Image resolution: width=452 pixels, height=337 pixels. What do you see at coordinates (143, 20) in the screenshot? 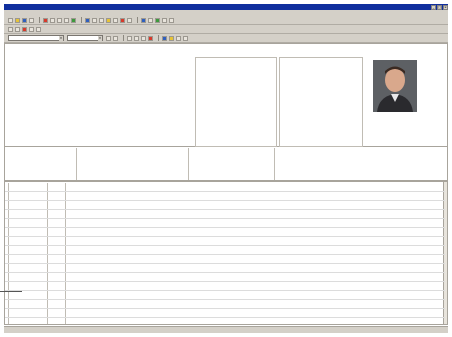
I see `patient-list-icon` at bounding box center [143, 20].